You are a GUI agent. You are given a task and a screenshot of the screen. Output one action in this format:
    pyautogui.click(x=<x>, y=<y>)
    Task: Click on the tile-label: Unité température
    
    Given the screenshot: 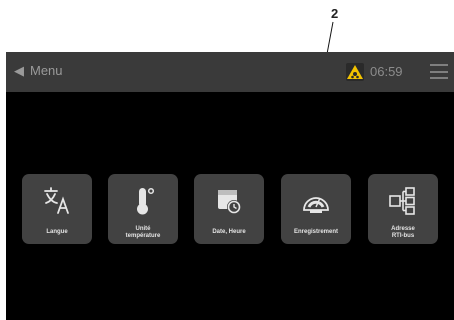 What is the action you would take?
    pyautogui.click(x=143, y=233)
    